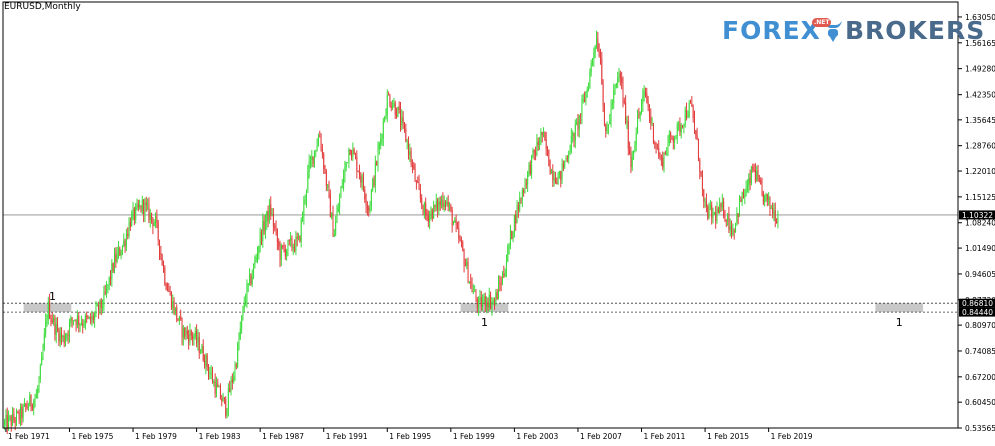 This screenshot has height=446, width=995. I want to click on support-zone, so click(484, 308).